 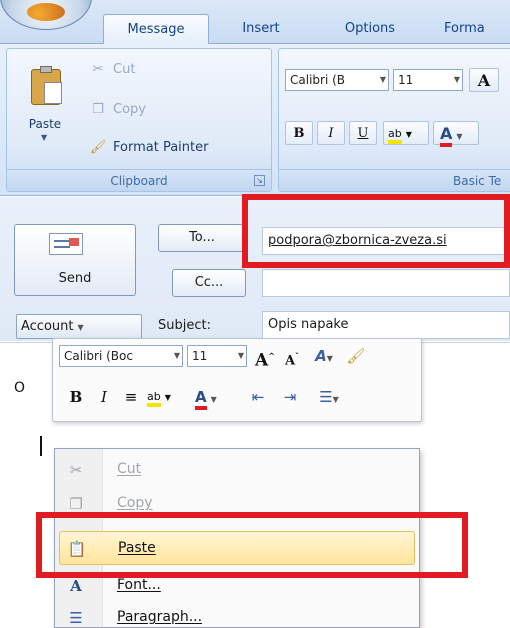 I want to click on mini-bold-button: B, so click(x=76, y=397).